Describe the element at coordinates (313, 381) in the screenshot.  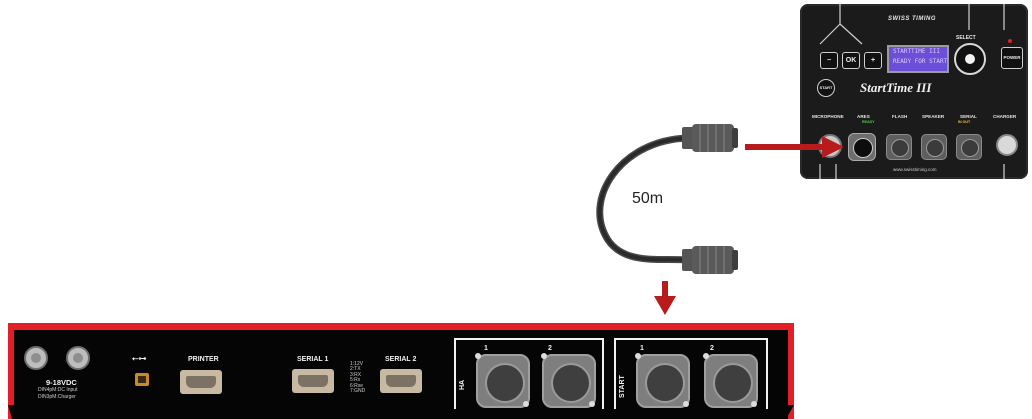
I see `serial-1-port` at that location.